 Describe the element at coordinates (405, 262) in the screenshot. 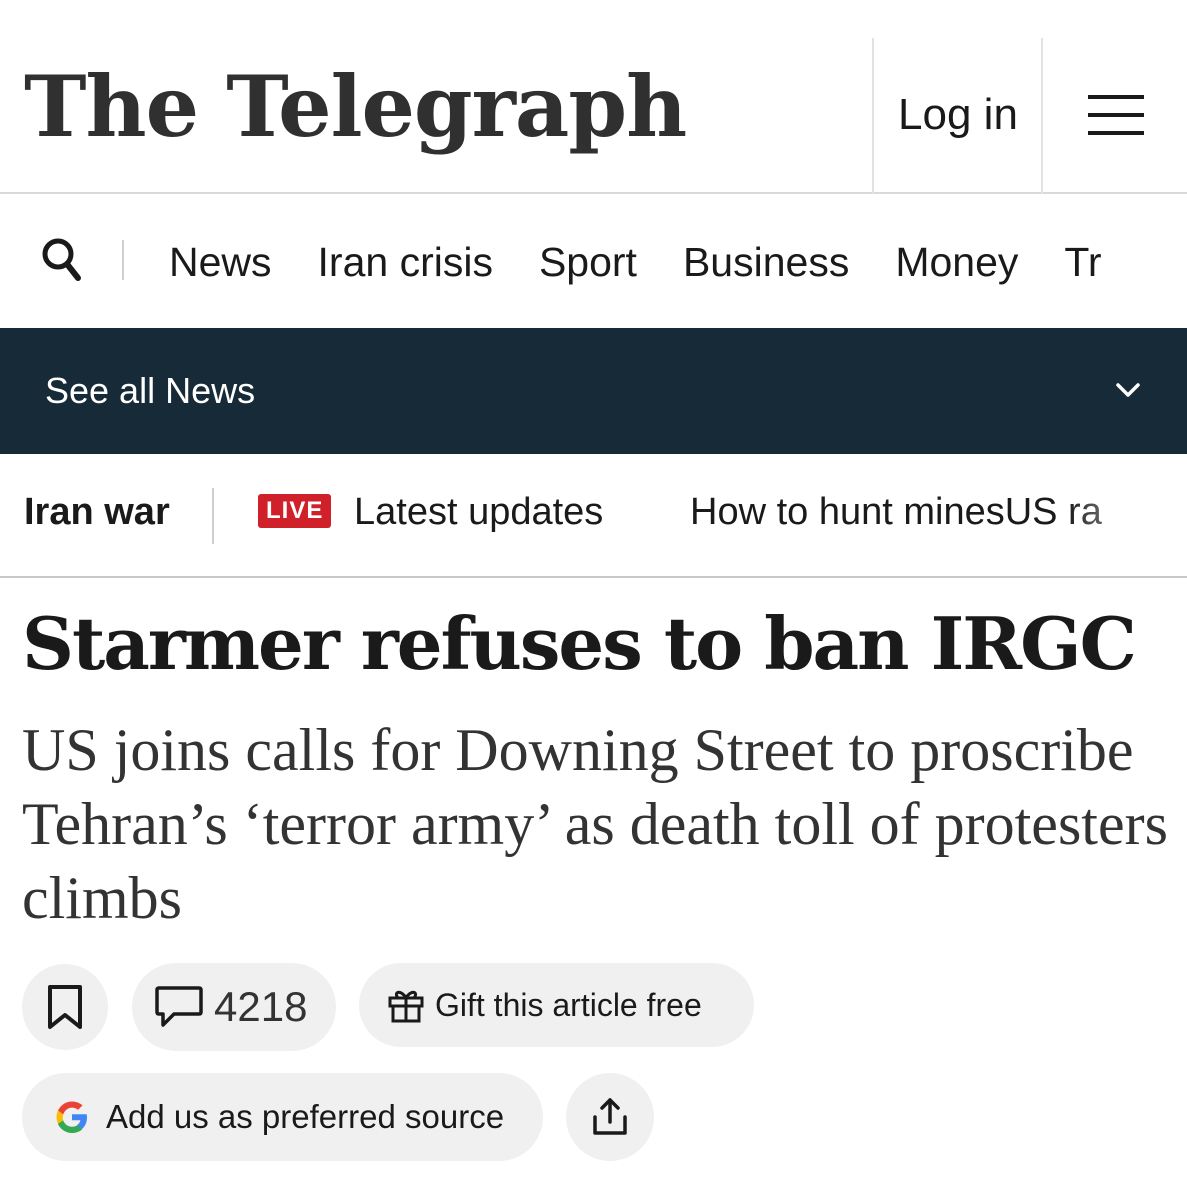

I see `nav-link-iran-crisis: Iran crisis` at that location.